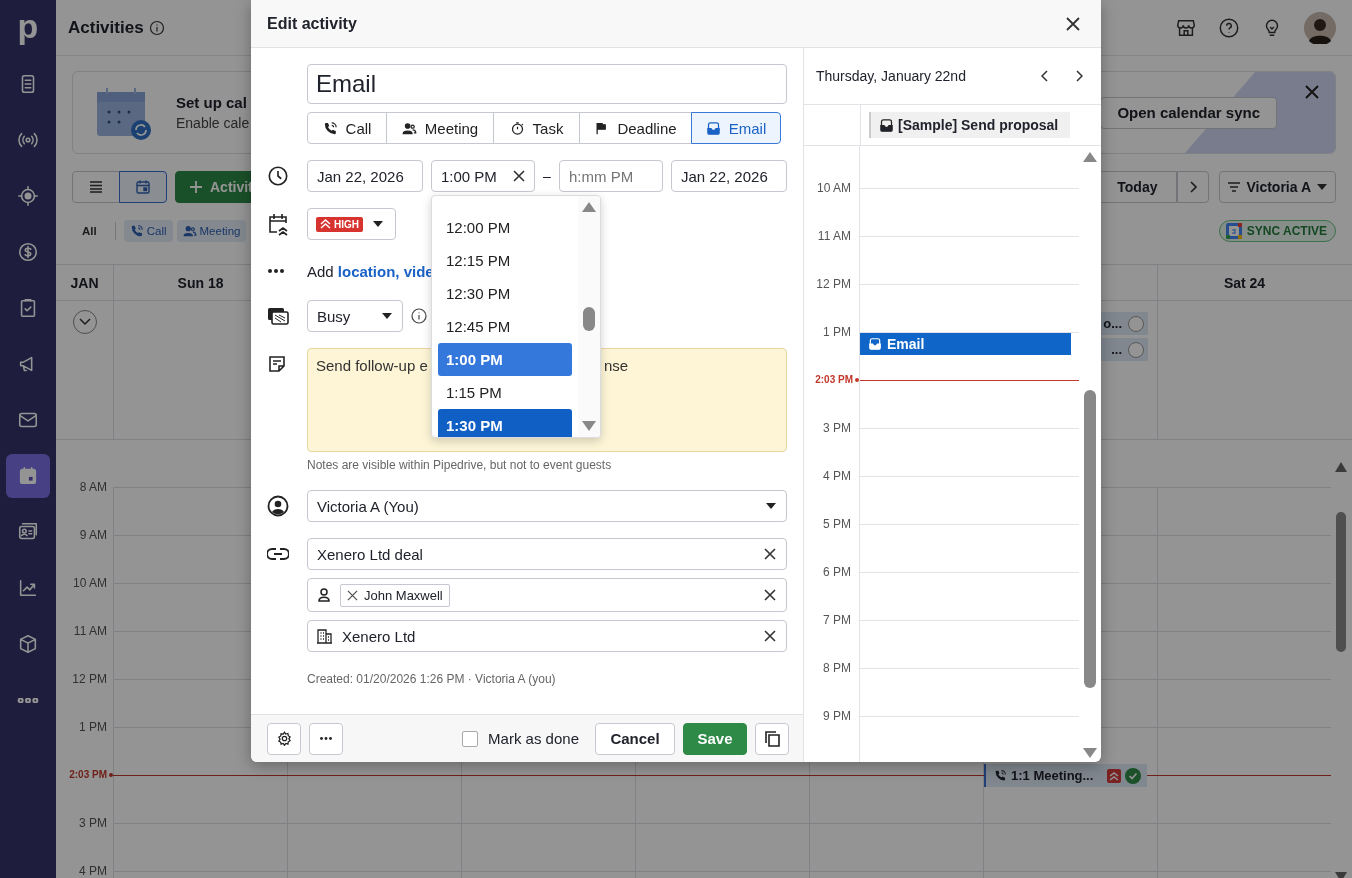  What do you see at coordinates (837, 524) in the screenshot?
I see `hour-label: 5 PM` at bounding box center [837, 524].